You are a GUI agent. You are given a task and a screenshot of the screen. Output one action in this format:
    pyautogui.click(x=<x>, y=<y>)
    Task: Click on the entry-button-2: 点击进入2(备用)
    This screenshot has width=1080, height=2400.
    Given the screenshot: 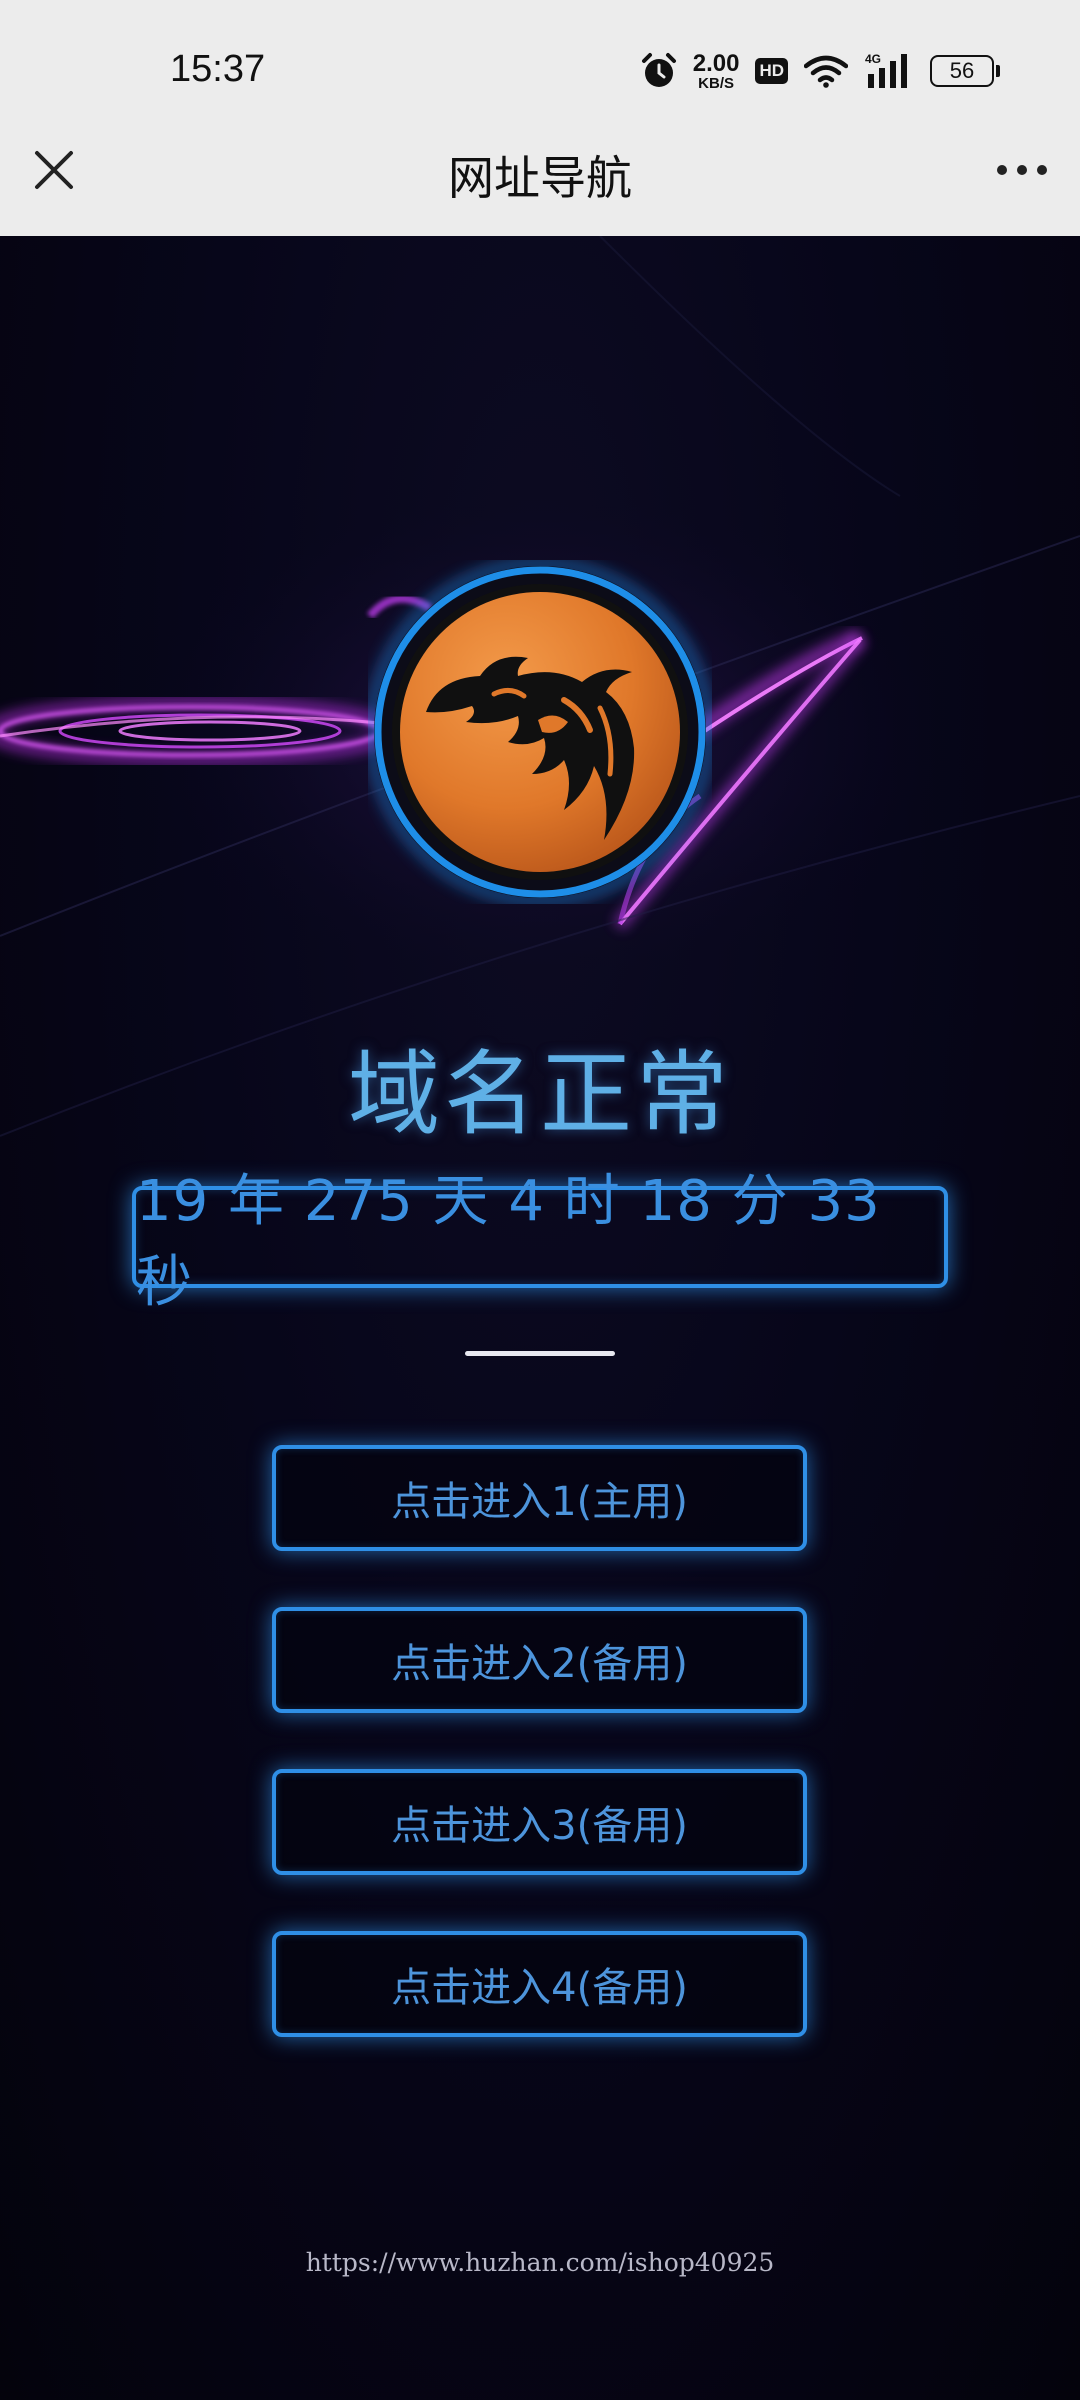 What is the action you would take?
    pyautogui.click(x=539, y=1660)
    